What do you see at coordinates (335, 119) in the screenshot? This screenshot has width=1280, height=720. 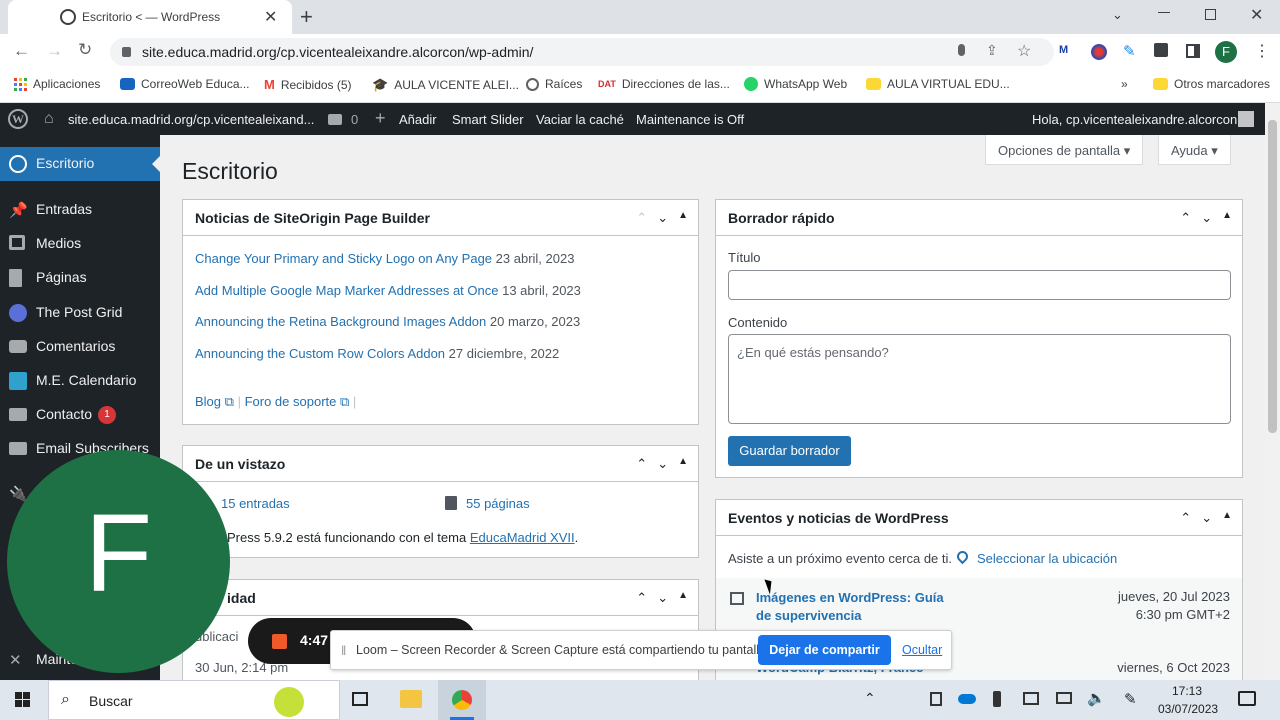 I see `comment-icon` at bounding box center [335, 119].